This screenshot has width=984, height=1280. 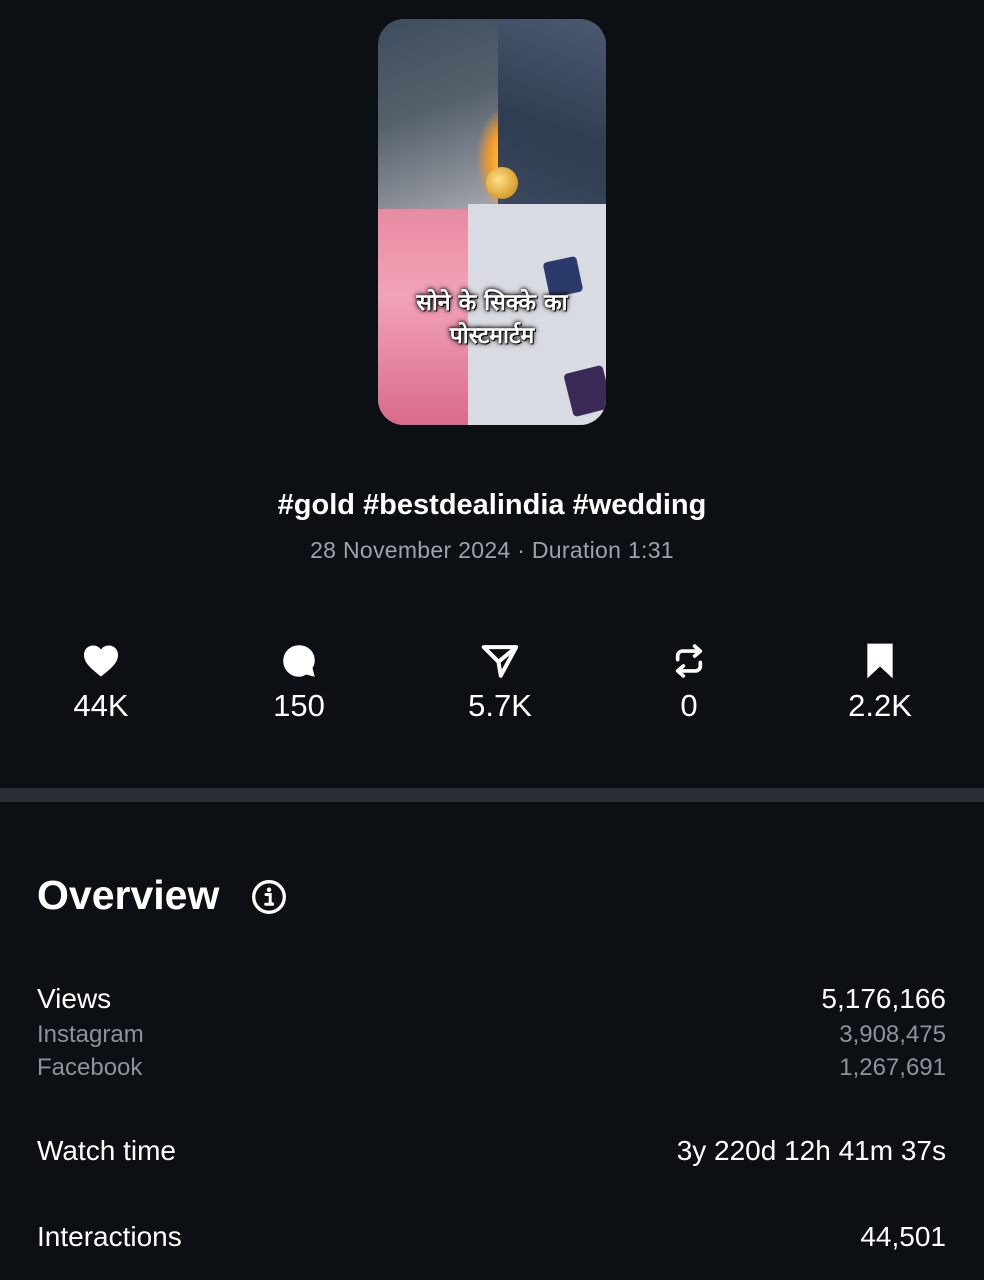 What do you see at coordinates (892, 1034) in the screenshot?
I see `instagram-views-value: 3,908,475` at bounding box center [892, 1034].